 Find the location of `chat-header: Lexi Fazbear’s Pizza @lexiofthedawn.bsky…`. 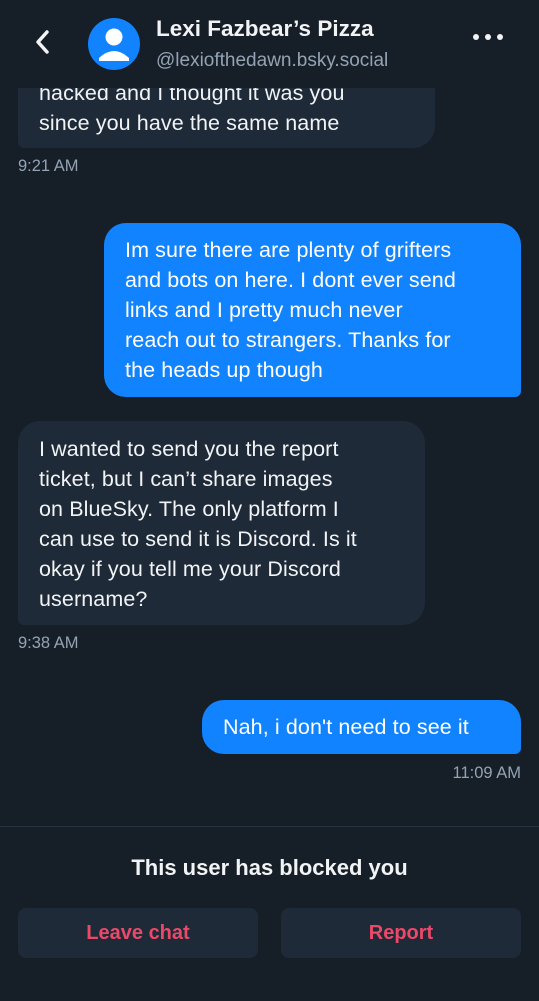

chat-header: Lexi Fazbear’s Pizza @lexiofthedawn.bsky… is located at coordinates (269, 44).